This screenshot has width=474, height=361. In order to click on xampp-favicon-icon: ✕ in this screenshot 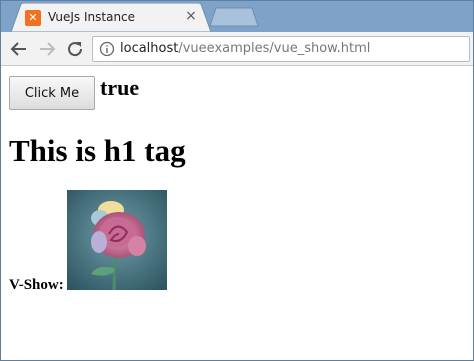, I will do `click(33, 18)`.